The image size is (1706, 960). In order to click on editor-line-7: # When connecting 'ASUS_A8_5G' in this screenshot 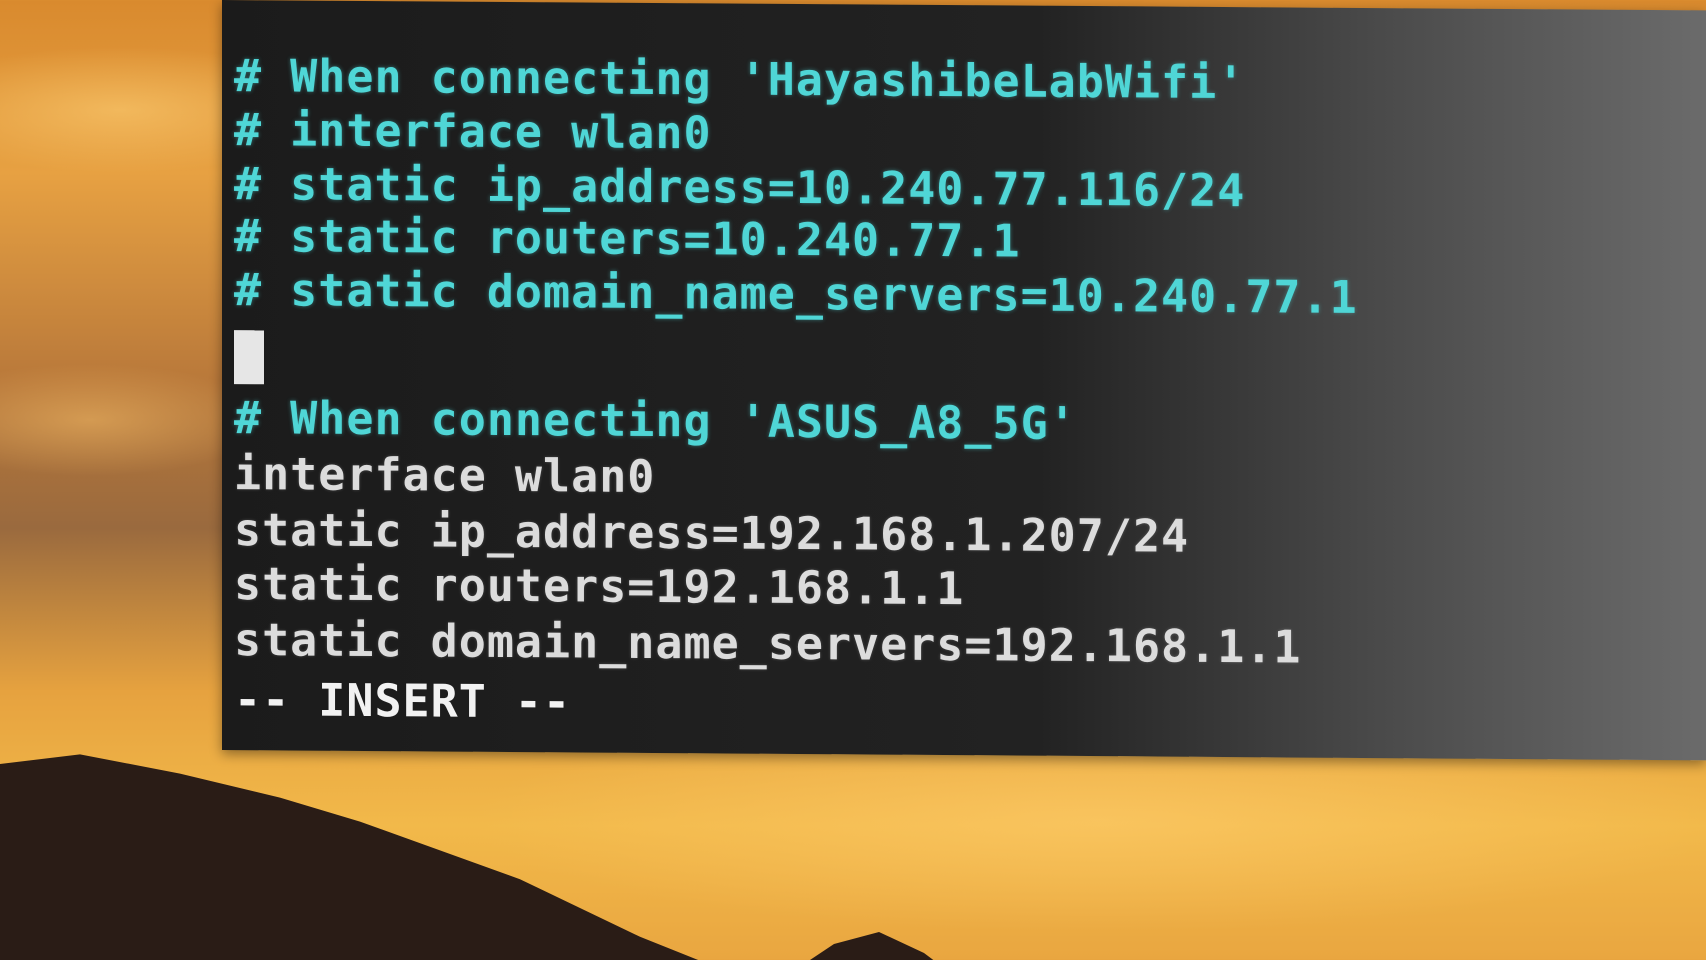, I will do `click(655, 421)`.